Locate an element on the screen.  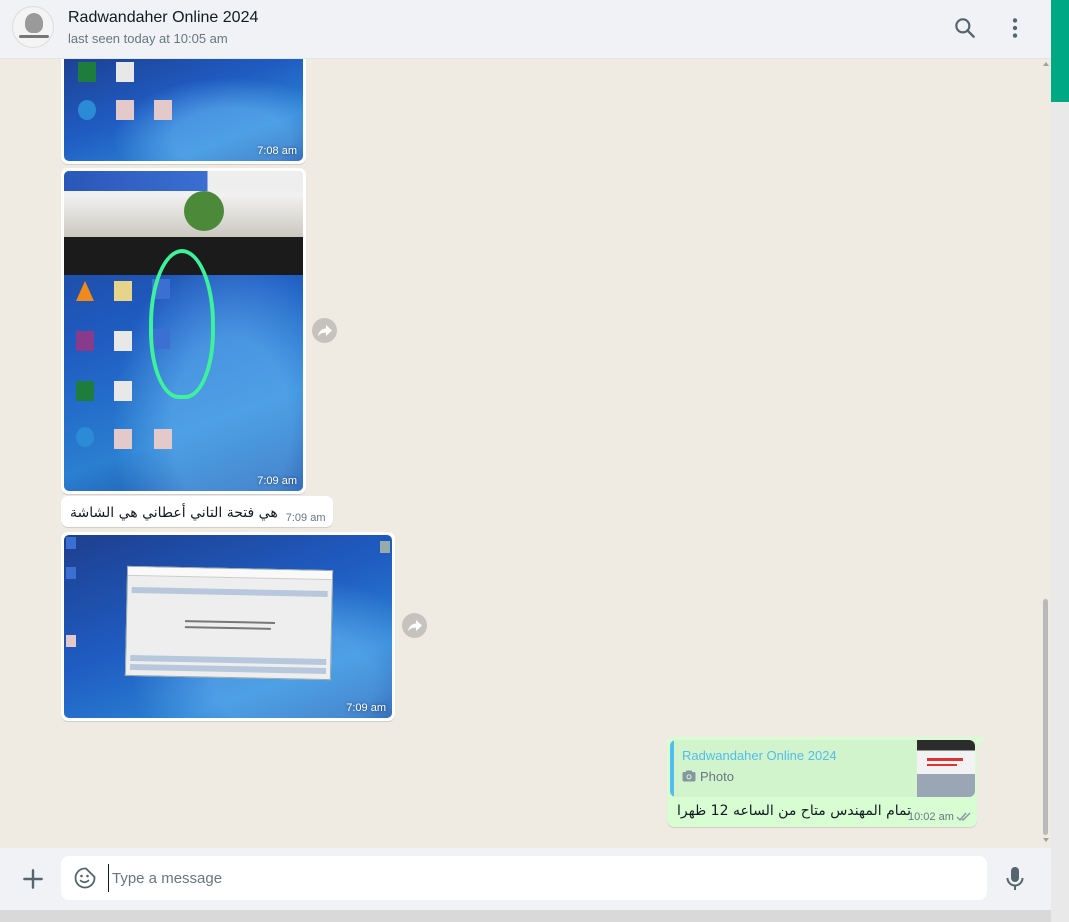
message-text: تمام المهندس متاح من الساعه 12 ظهرا is located at coordinates (794, 811).